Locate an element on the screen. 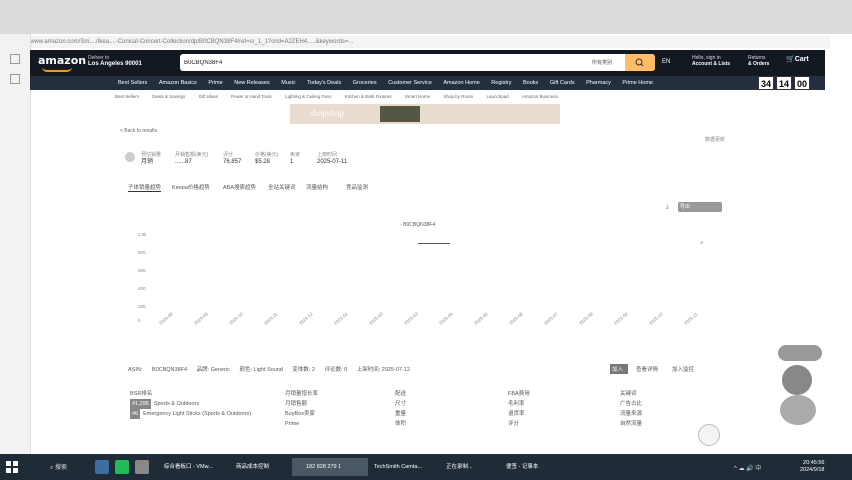 The height and width of the screenshot is (480, 852). nav-item: Gift Cards is located at coordinates (562, 83).